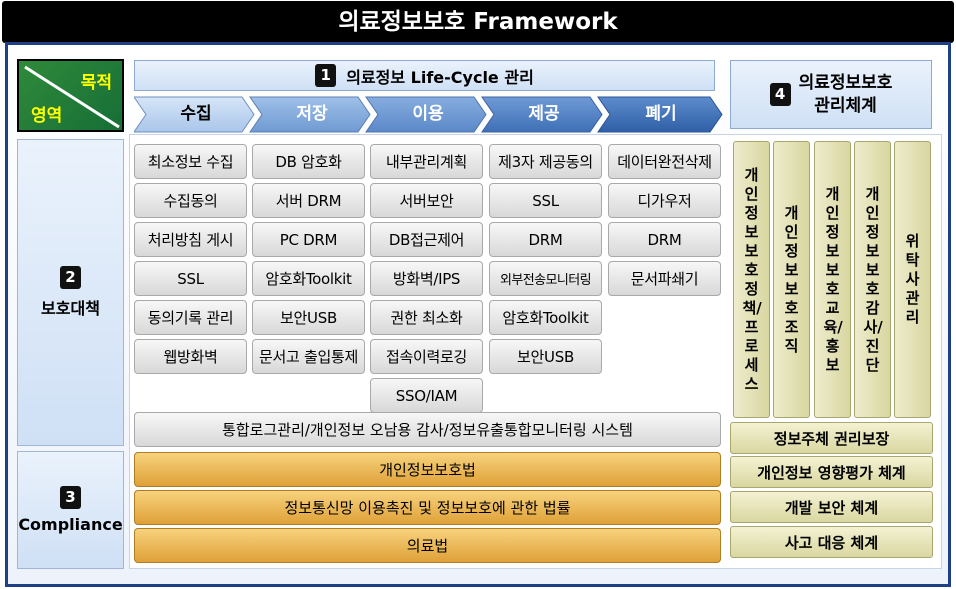  What do you see at coordinates (845, 94) in the screenshot?
I see `management-title: 의료정보보호 관리체계` at bounding box center [845, 94].